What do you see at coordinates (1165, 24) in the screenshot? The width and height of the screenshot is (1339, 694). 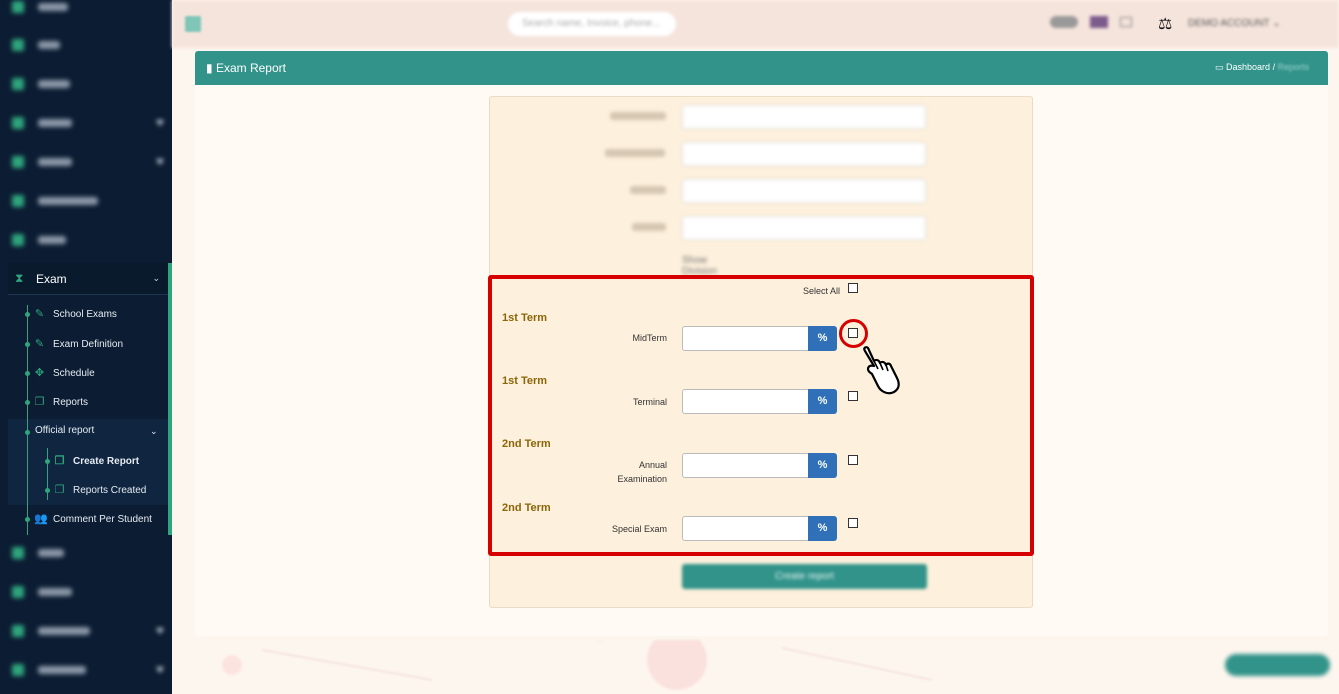 I see `logo-icon: ⚖` at bounding box center [1165, 24].